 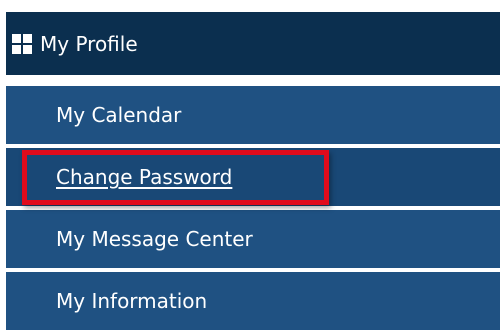 I want to click on header-label: My Profile, so click(x=89, y=43).